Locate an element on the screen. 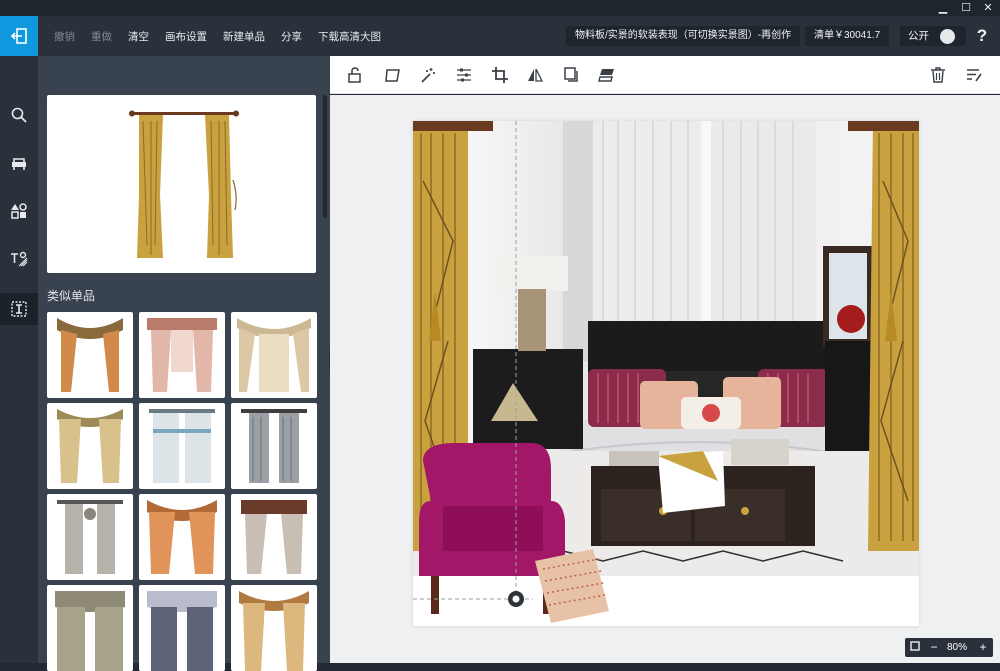 This screenshot has width=1000, height=671. fit-screen-button is located at coordinates (915, 647).